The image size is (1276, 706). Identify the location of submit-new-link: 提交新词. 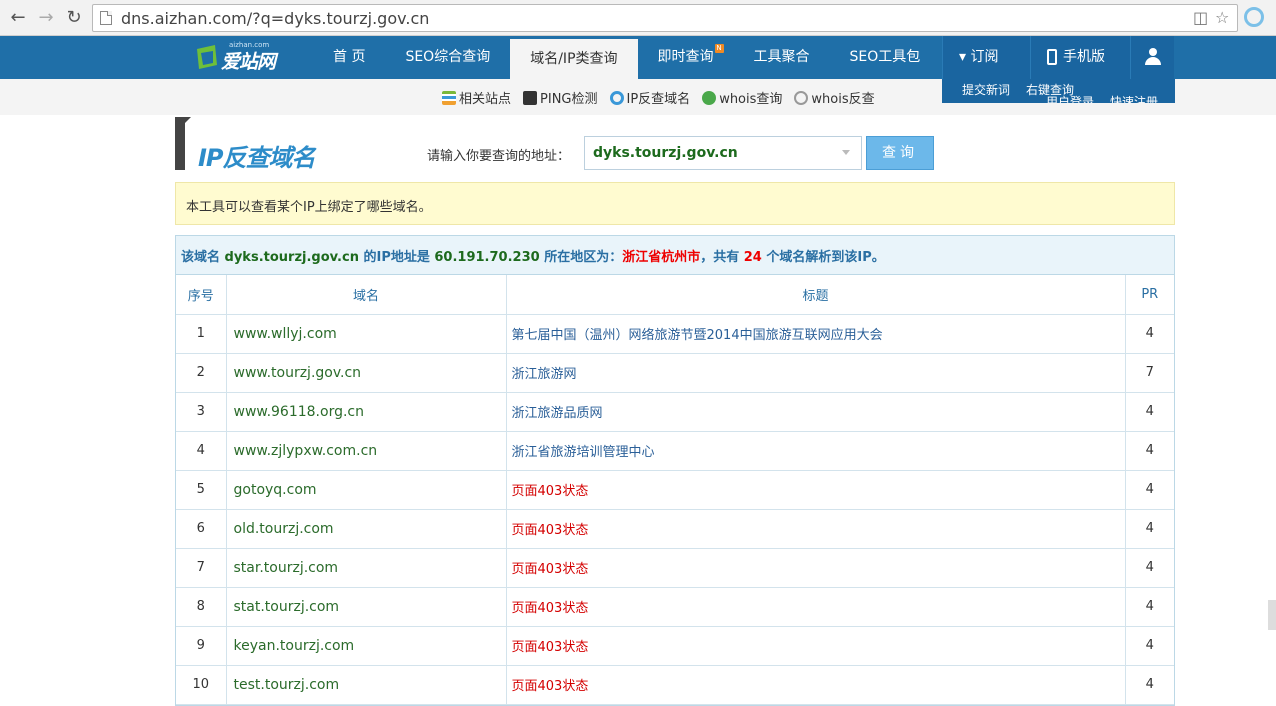
(986, 89).